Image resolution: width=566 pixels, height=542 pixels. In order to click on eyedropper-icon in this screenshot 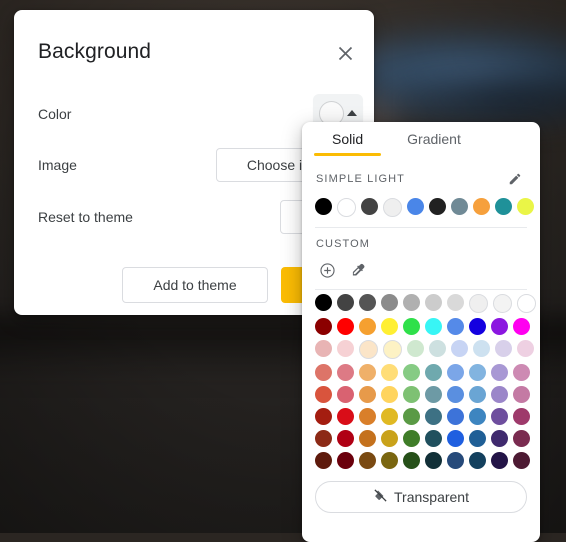, I will do `click(357, 270)`.